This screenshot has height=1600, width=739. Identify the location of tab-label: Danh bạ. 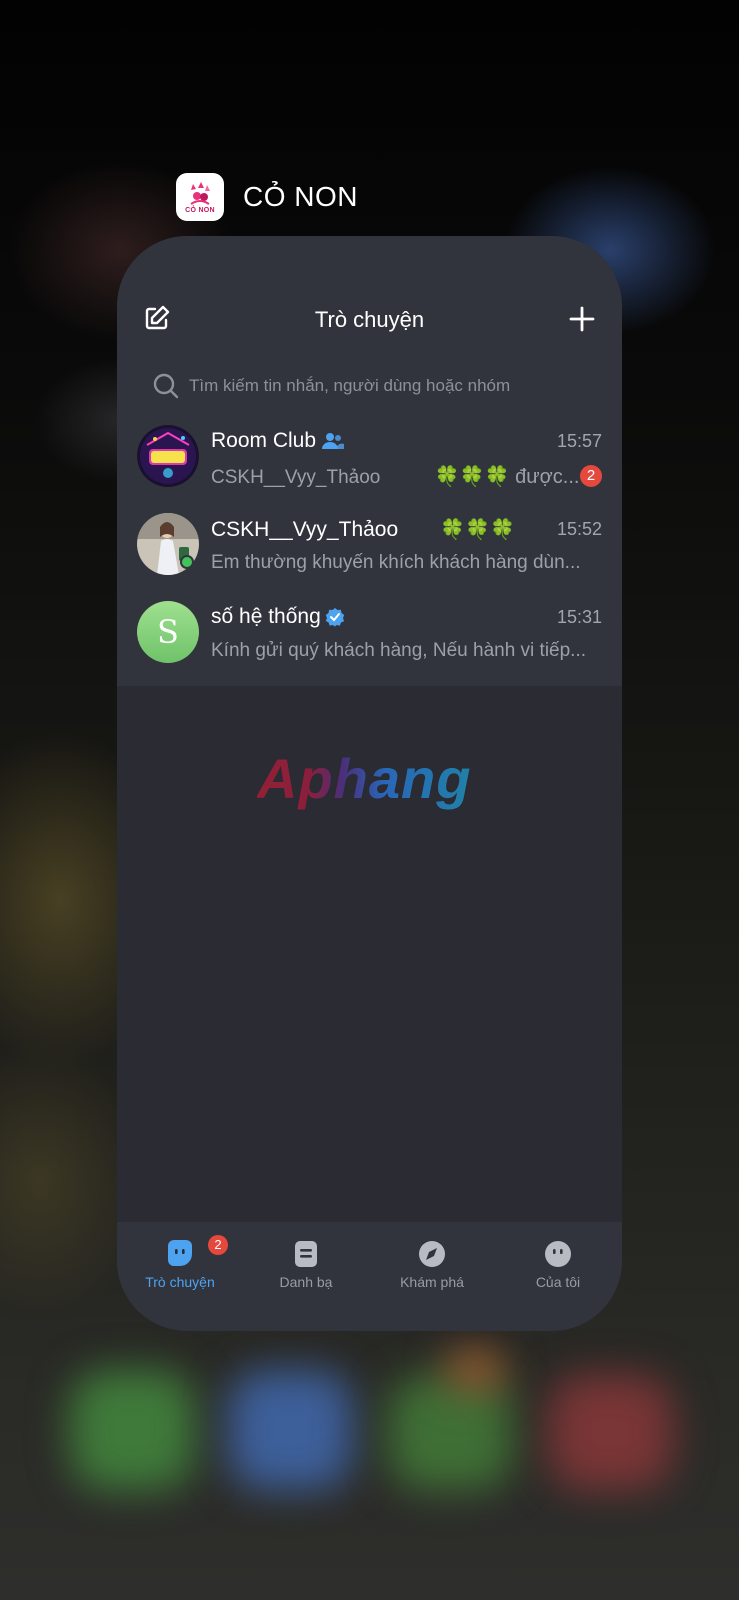
(306, 1282).